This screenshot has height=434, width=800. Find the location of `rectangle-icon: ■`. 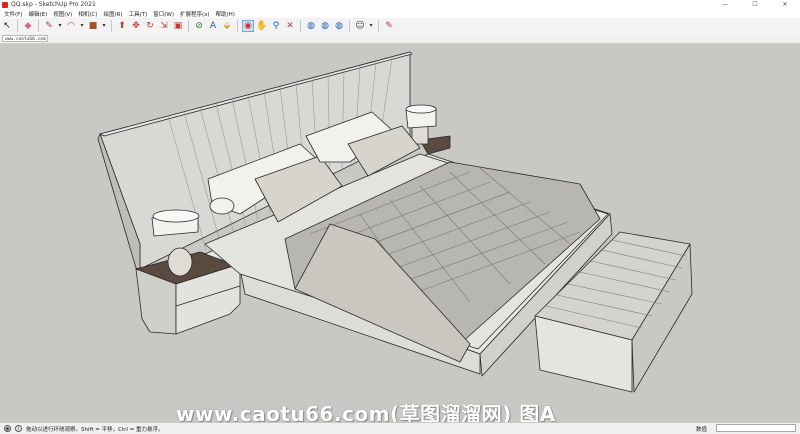

rectangle-icon: ■ is located at coordinates (93, 26).